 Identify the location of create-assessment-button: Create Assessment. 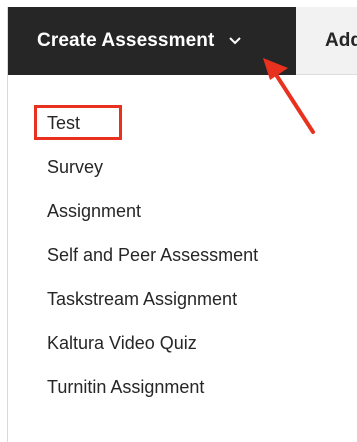
(152, 41).